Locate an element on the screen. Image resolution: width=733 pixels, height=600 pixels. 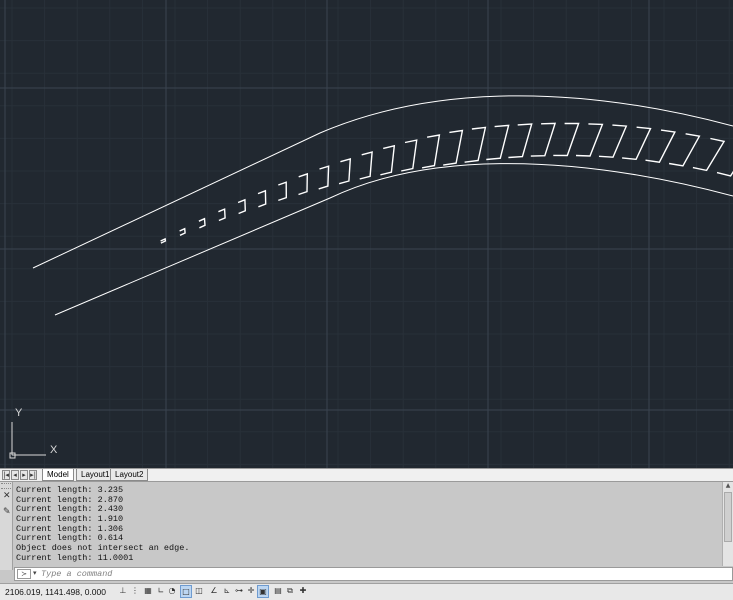
history-line: Current length: 11.0001 is located at coordinates (75, 557).